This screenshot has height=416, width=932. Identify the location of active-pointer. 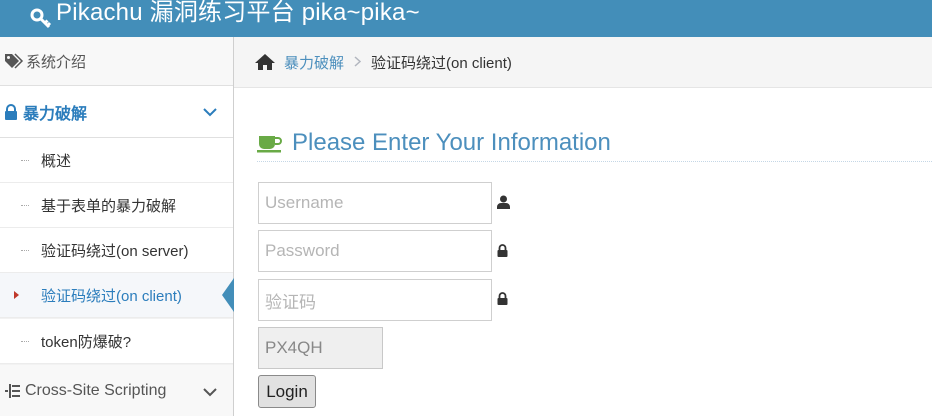
(228, 295).